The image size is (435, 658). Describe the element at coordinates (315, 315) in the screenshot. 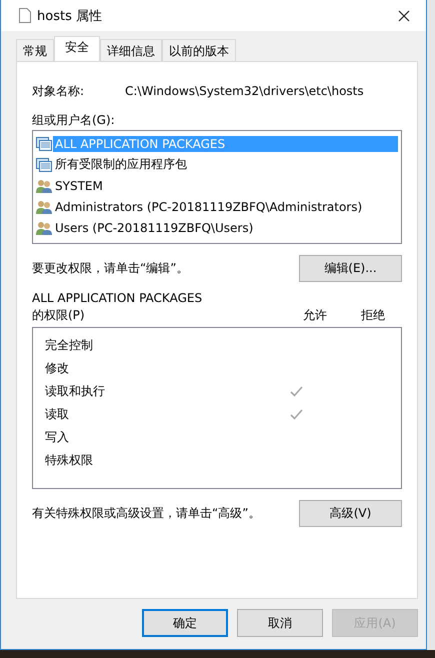

I see `allow-header: 允许` at that location.